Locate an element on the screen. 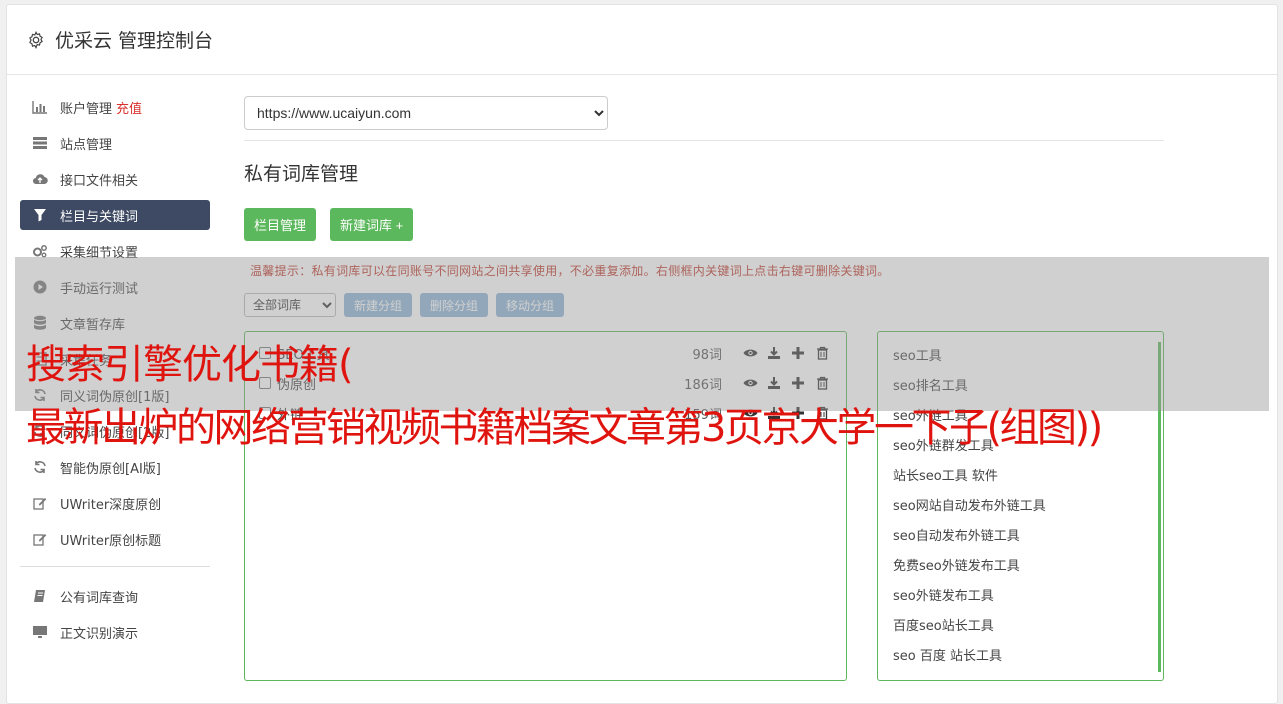 Image resolution: width=1283 pixels, height=704 pixels. sidebar-item-public-lib: 公有词库查询 is located at coordinates (115, 596).